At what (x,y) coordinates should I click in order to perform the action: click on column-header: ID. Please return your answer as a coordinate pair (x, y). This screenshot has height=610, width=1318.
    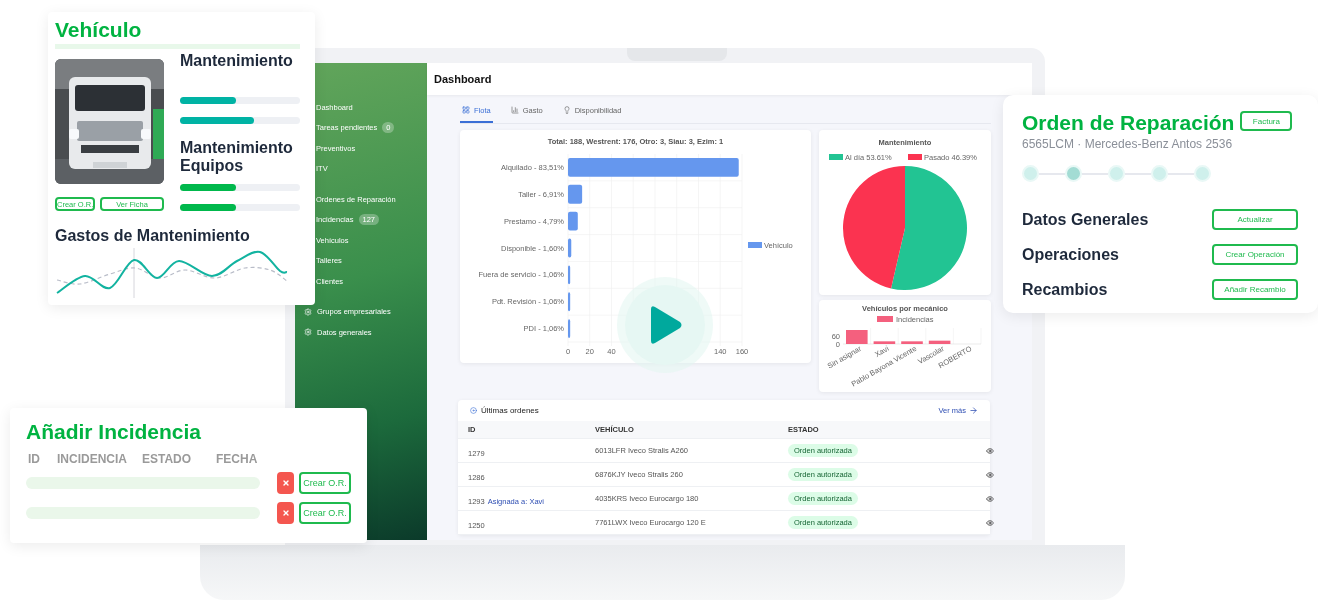
    Looking at the image, I should click on (34, 459).